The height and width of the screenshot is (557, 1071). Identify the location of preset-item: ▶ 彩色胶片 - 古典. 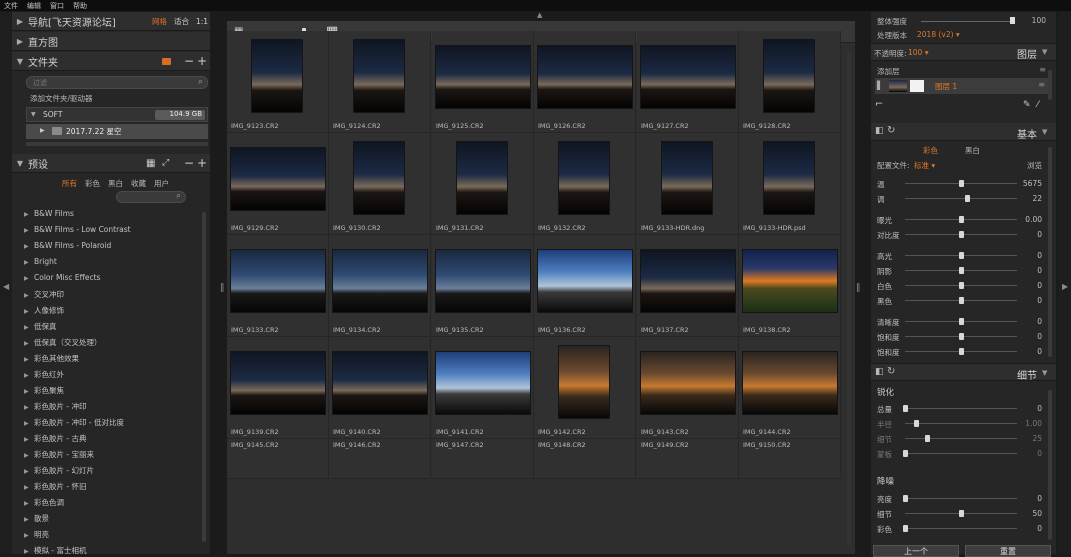
(55, 438).